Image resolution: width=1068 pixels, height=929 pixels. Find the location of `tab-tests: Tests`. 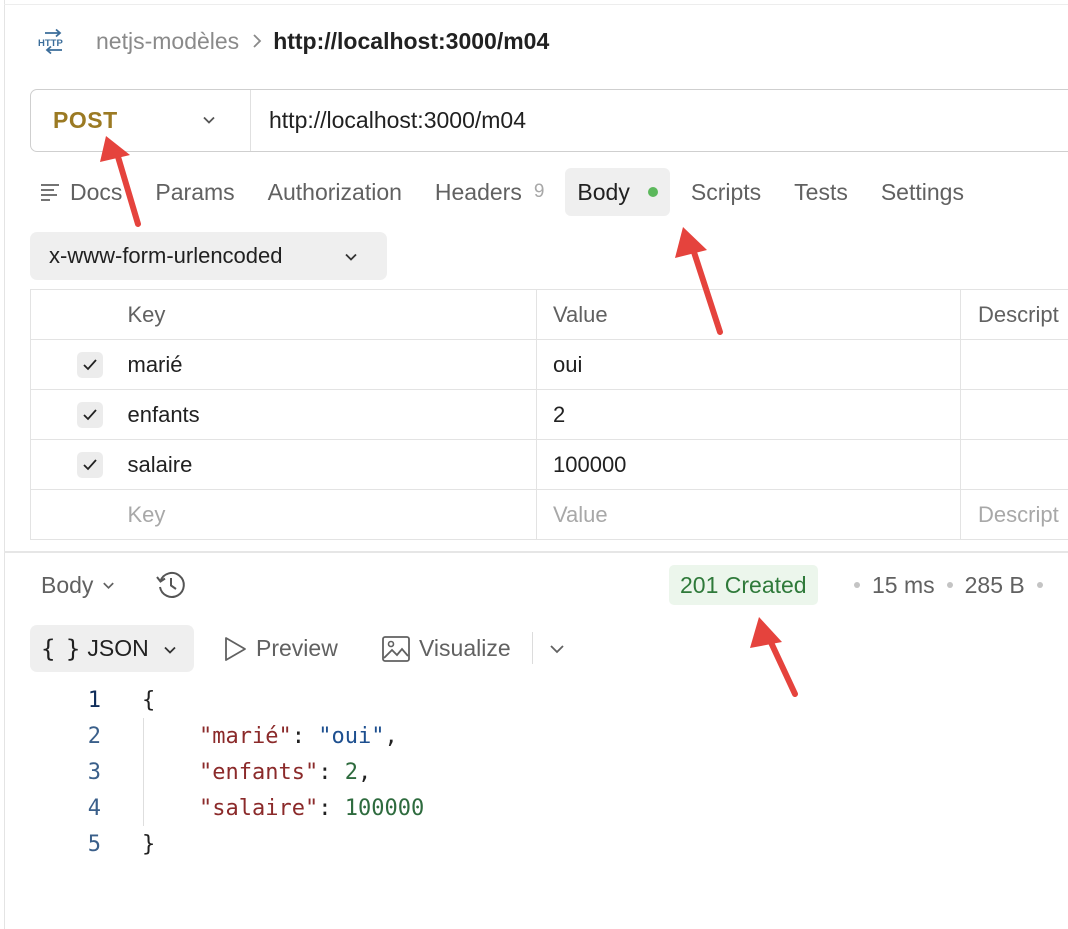

tab-tests: Tests is located at coordinates (821, 192).